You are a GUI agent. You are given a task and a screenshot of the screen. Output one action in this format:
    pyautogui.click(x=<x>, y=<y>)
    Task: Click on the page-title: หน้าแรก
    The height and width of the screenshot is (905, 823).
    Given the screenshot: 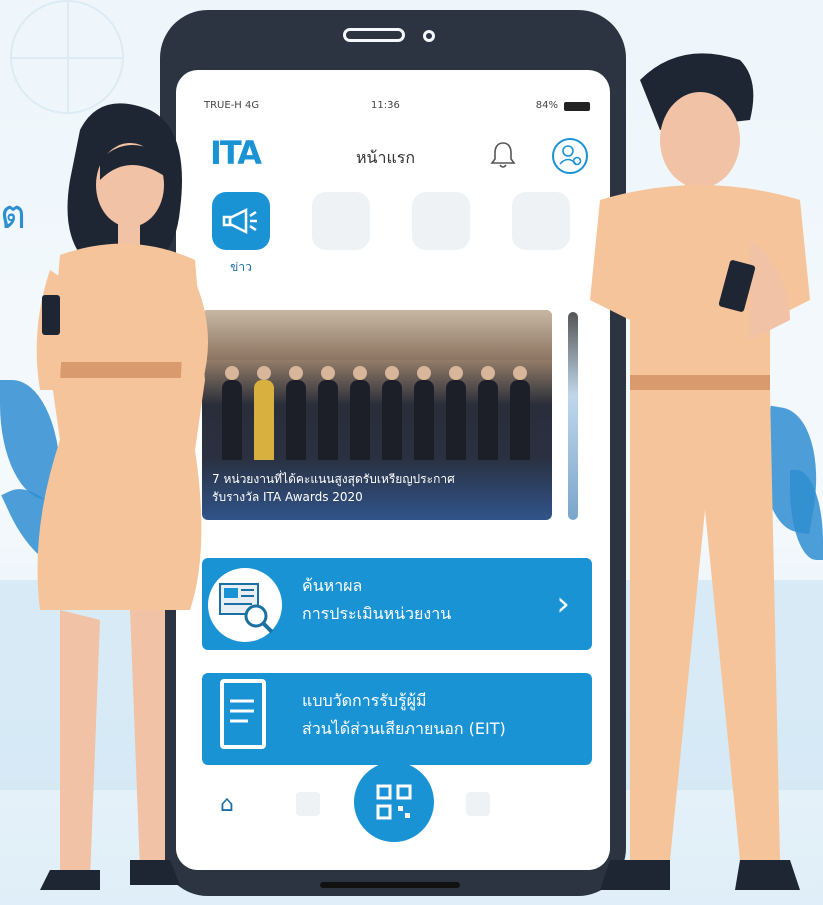 What is the action you would take?
    pyautogui.click(x=386, y=157)
    